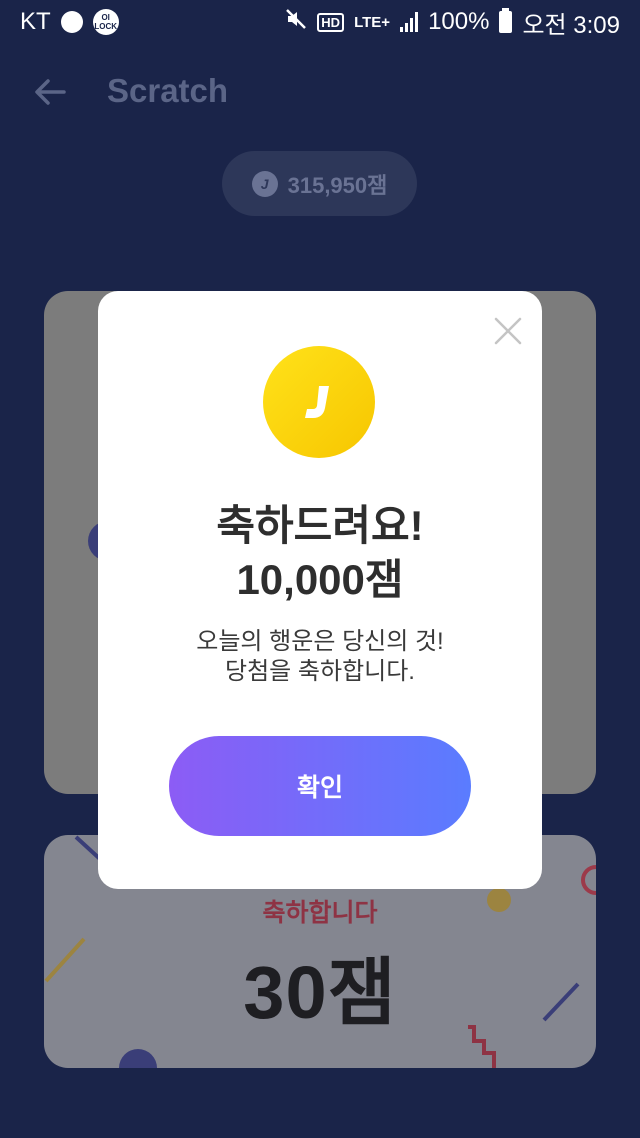 Image resolution: width=640 pixels, height=1138 pixels. I want to click on confirm-button: 확인, so click(320, 786).